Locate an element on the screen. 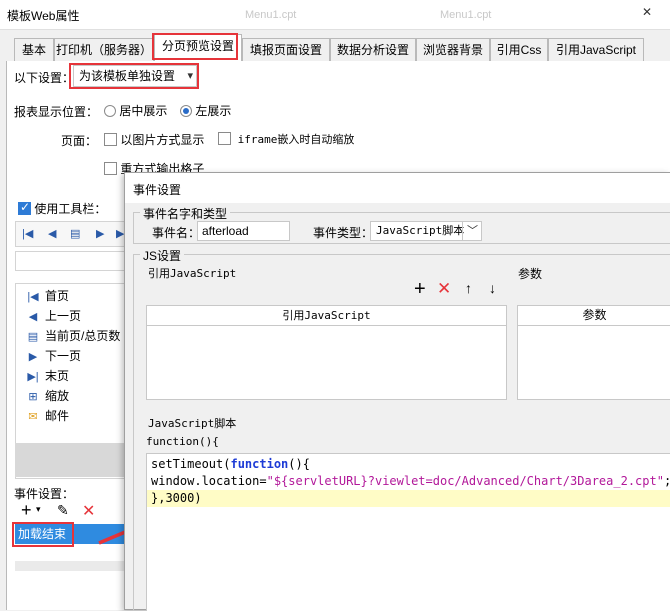 Image resolution: width=670 pixels, height=611 pixels. radio-left: 左展示 is located at coordinates (205, 110).